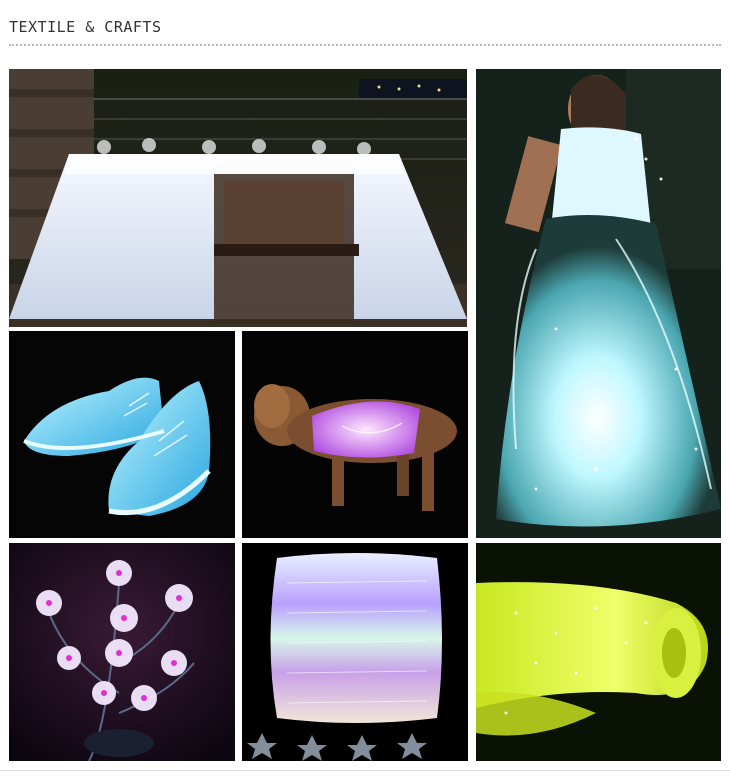 The width and height of the screenshot is (730, 776). What do you see at coordinates (85, 27) in the screenshot?
I see `section-title: TEXTILE & CRAFTS` at bounding box center [85, 27].